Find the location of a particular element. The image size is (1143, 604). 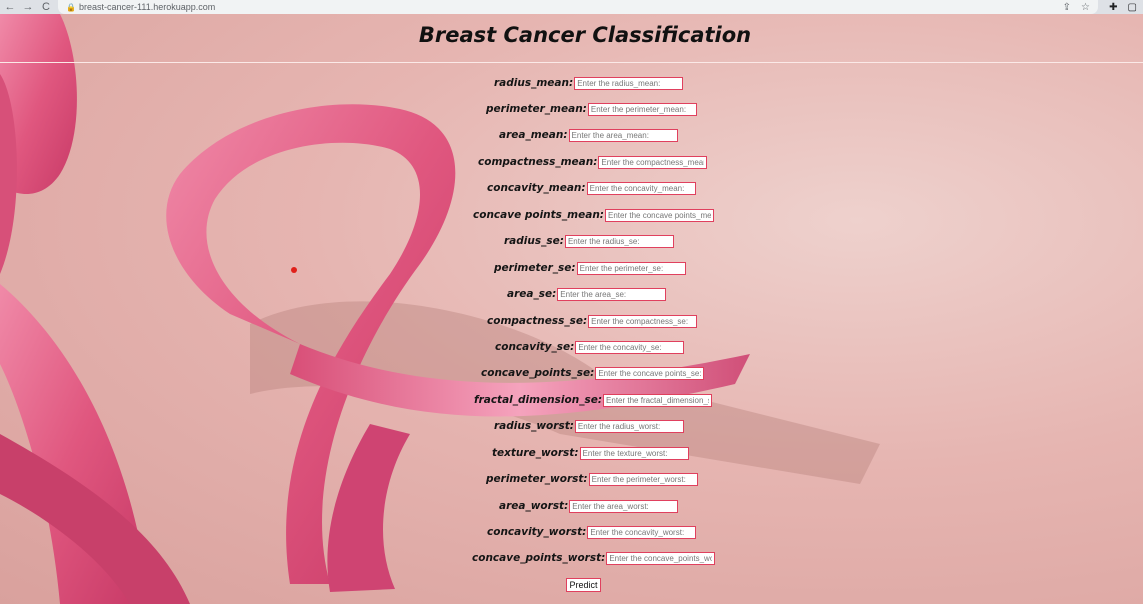

share-icon: ⇪ is located at coordinates (1067, 7).